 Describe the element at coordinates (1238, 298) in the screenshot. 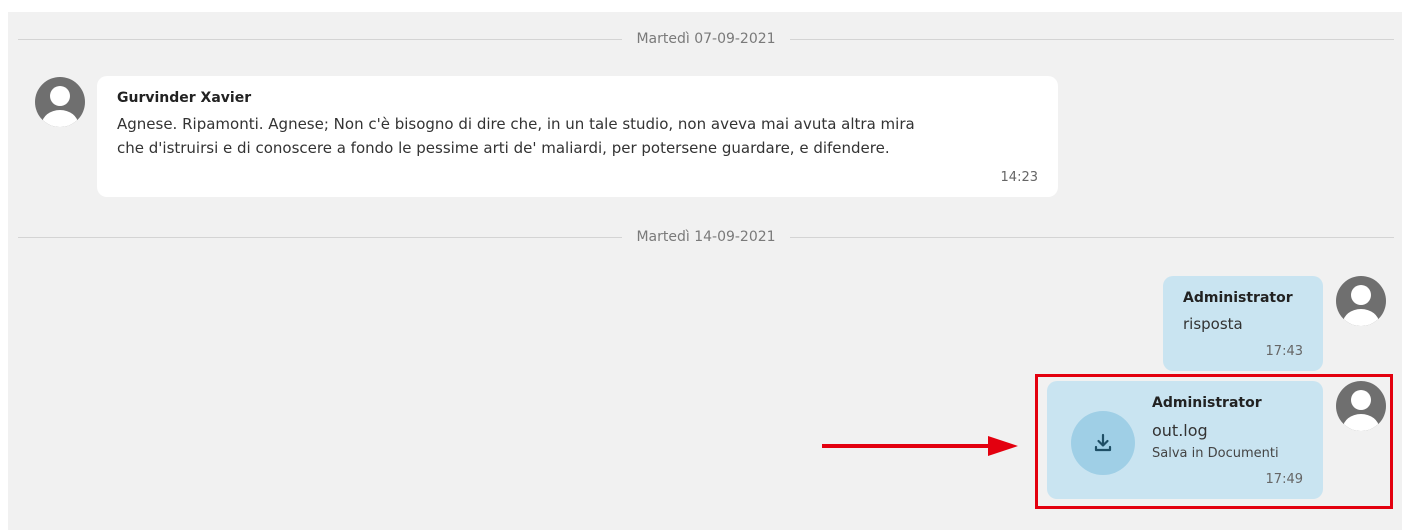

I see `message-sender: Administrator` at that location.